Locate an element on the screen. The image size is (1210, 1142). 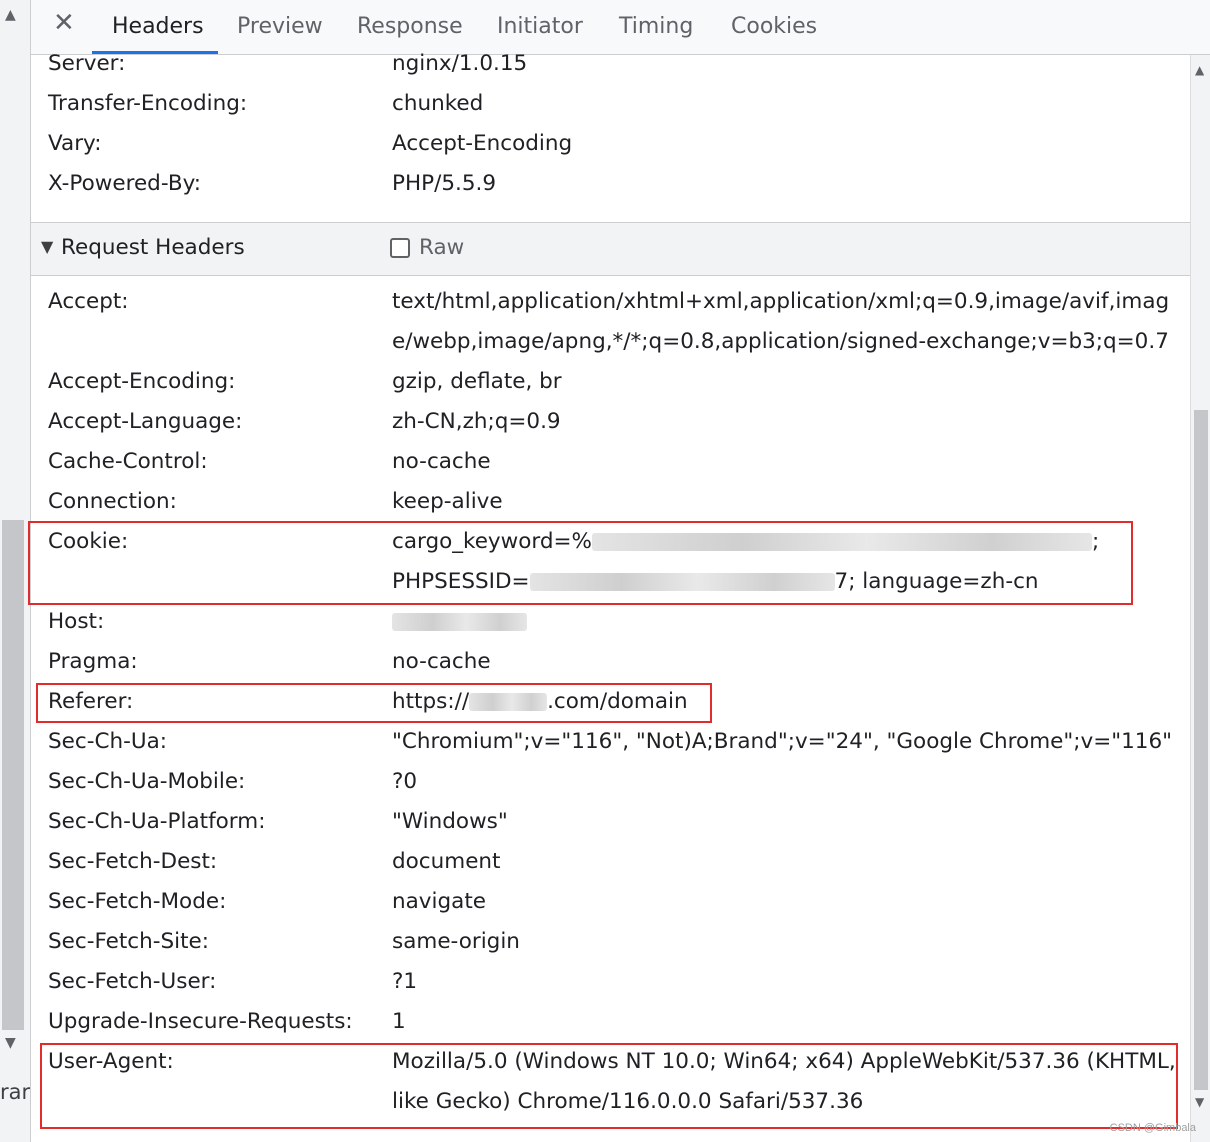
header-key: Sec-Ch-Ua: is located at coordinates (108, 741).